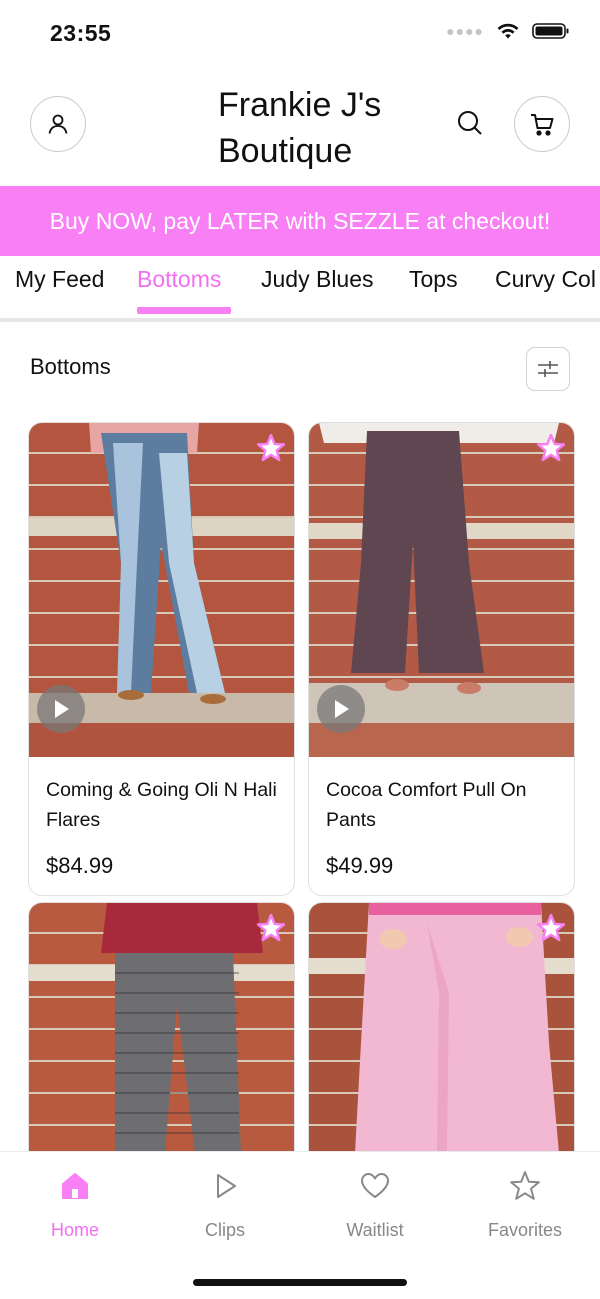 This screenshot has height=1299, width=600. I want to click on cart-button, so click(542, 124).